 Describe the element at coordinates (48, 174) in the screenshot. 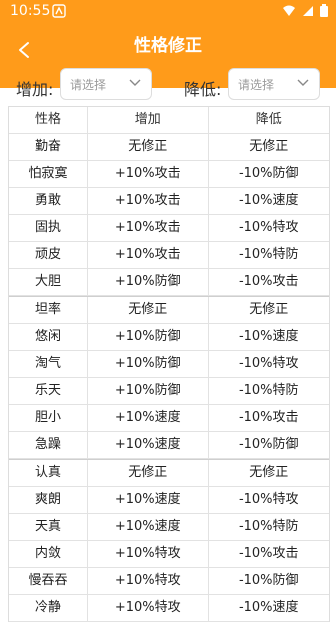

I see `nature-cell: 怕寂寞` at that location.